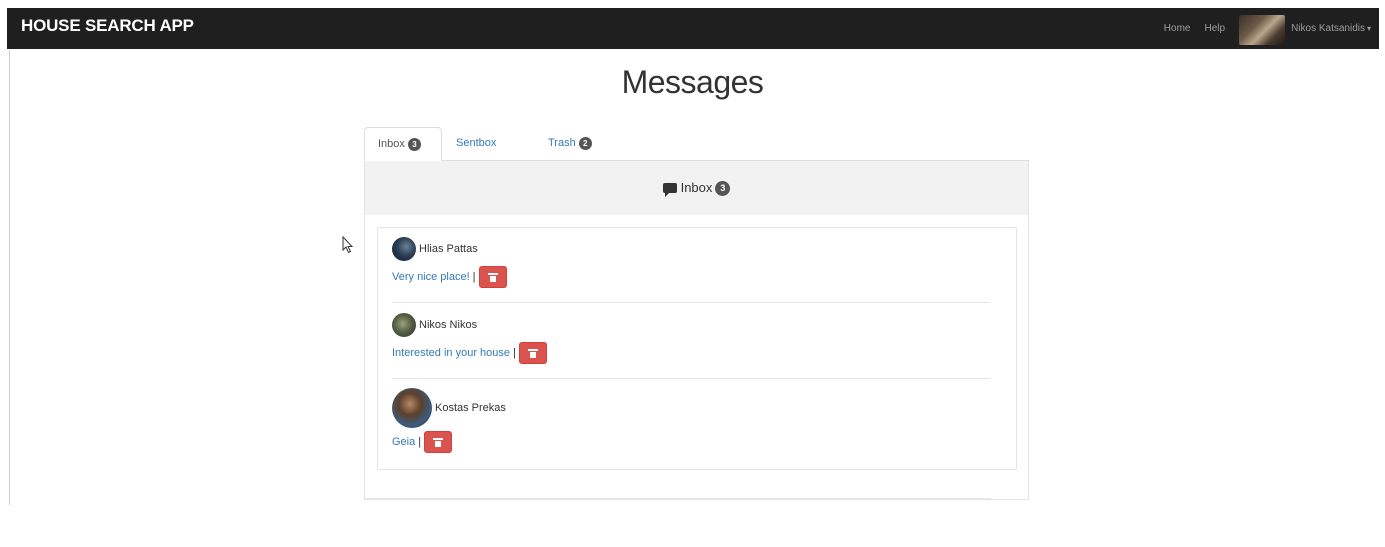 The width and height of the screenshot is (1385, 547). I want to click on tab-sentbox-label: Sentbox, so click(476, 143).